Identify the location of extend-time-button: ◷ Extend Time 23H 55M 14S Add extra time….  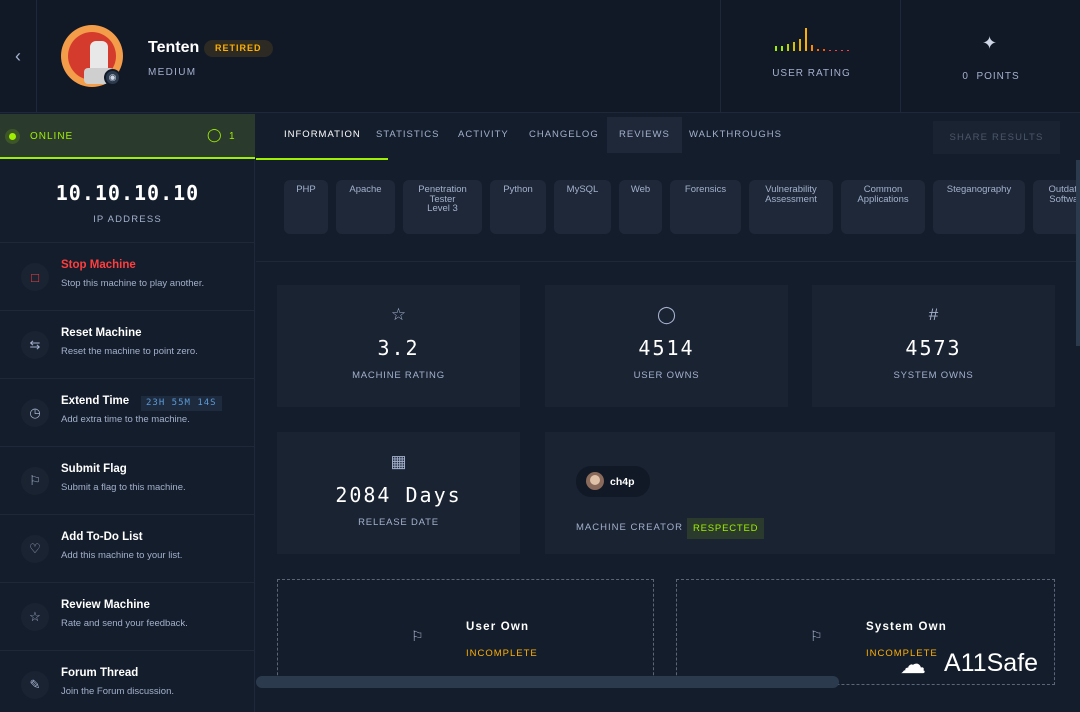
(127, 412).